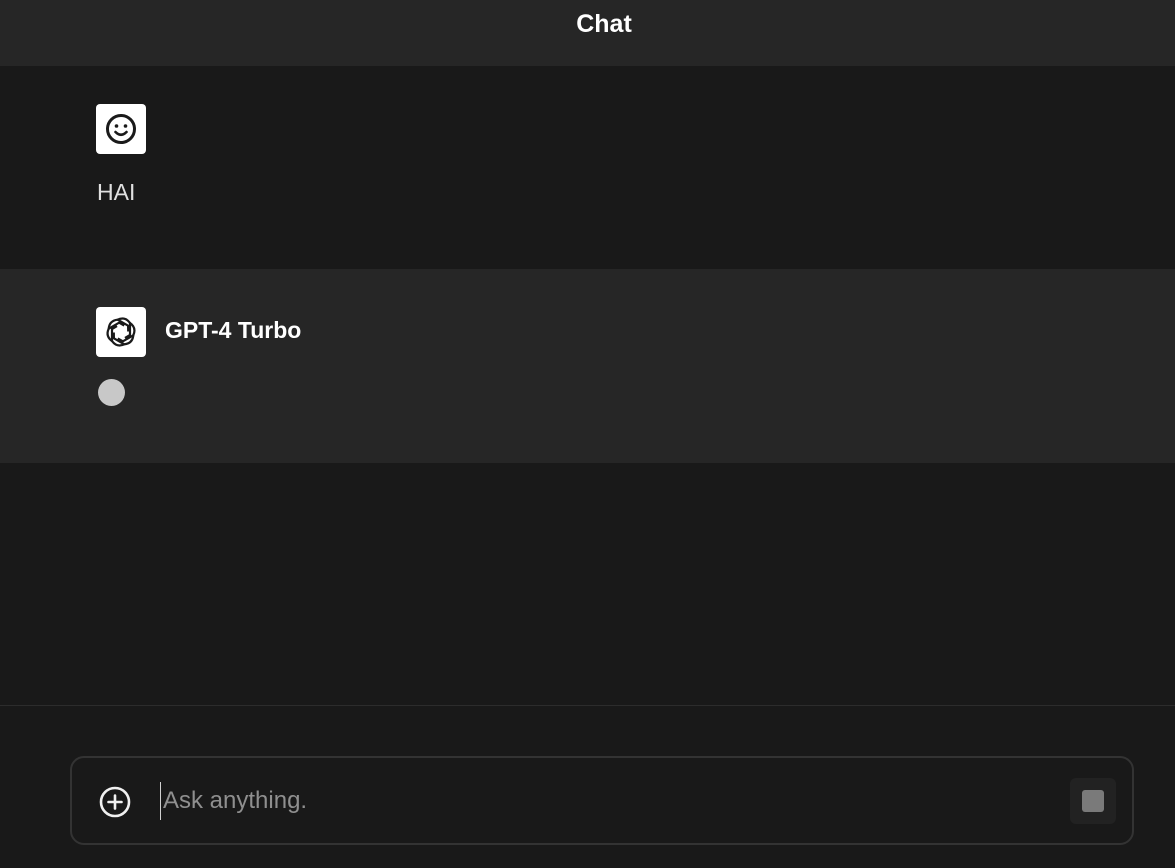 This screenshot has width=1175, height=868. What do you see at coordinates (111, 392) in the screenshot?
I see `typing-indicator` at bounding box center [111, 392].